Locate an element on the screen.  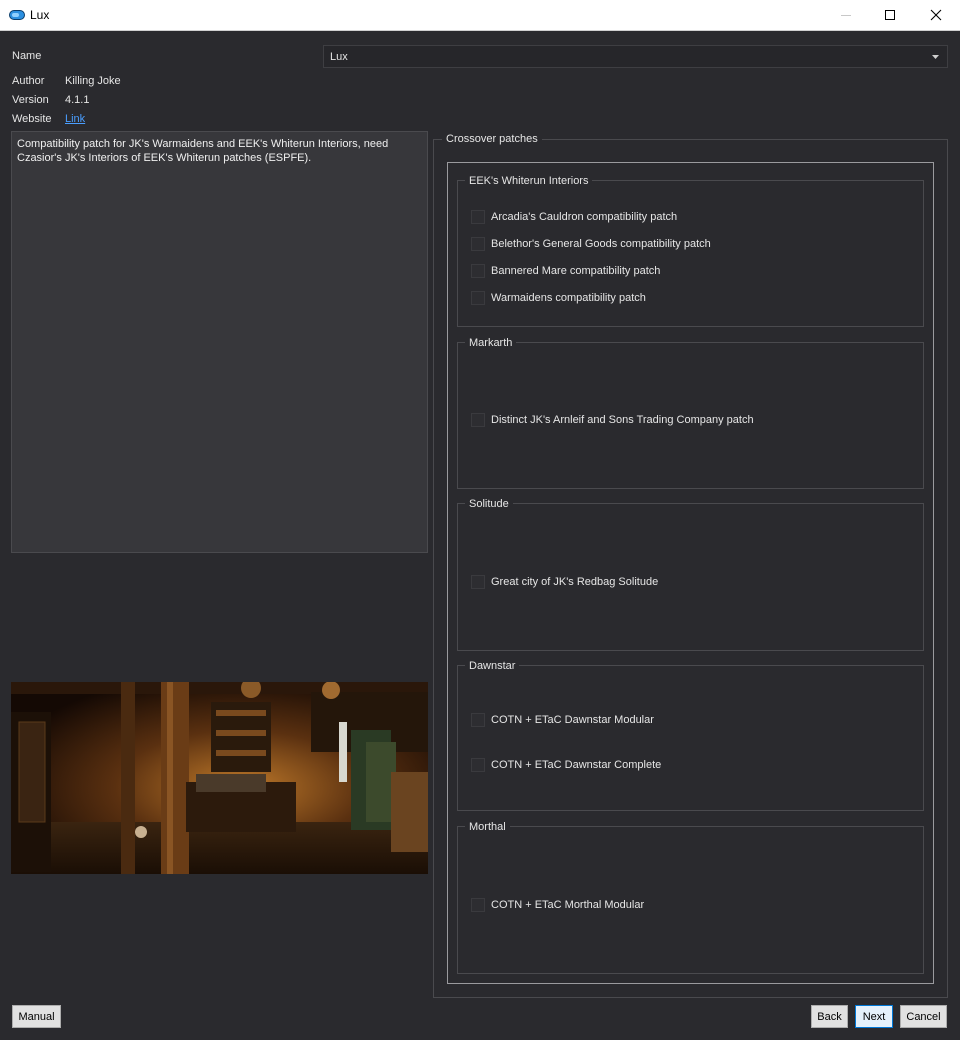
option-arcadias-cauldron: Arcadia's Cauldron compatibility patch is located at coordinates (574, 217).